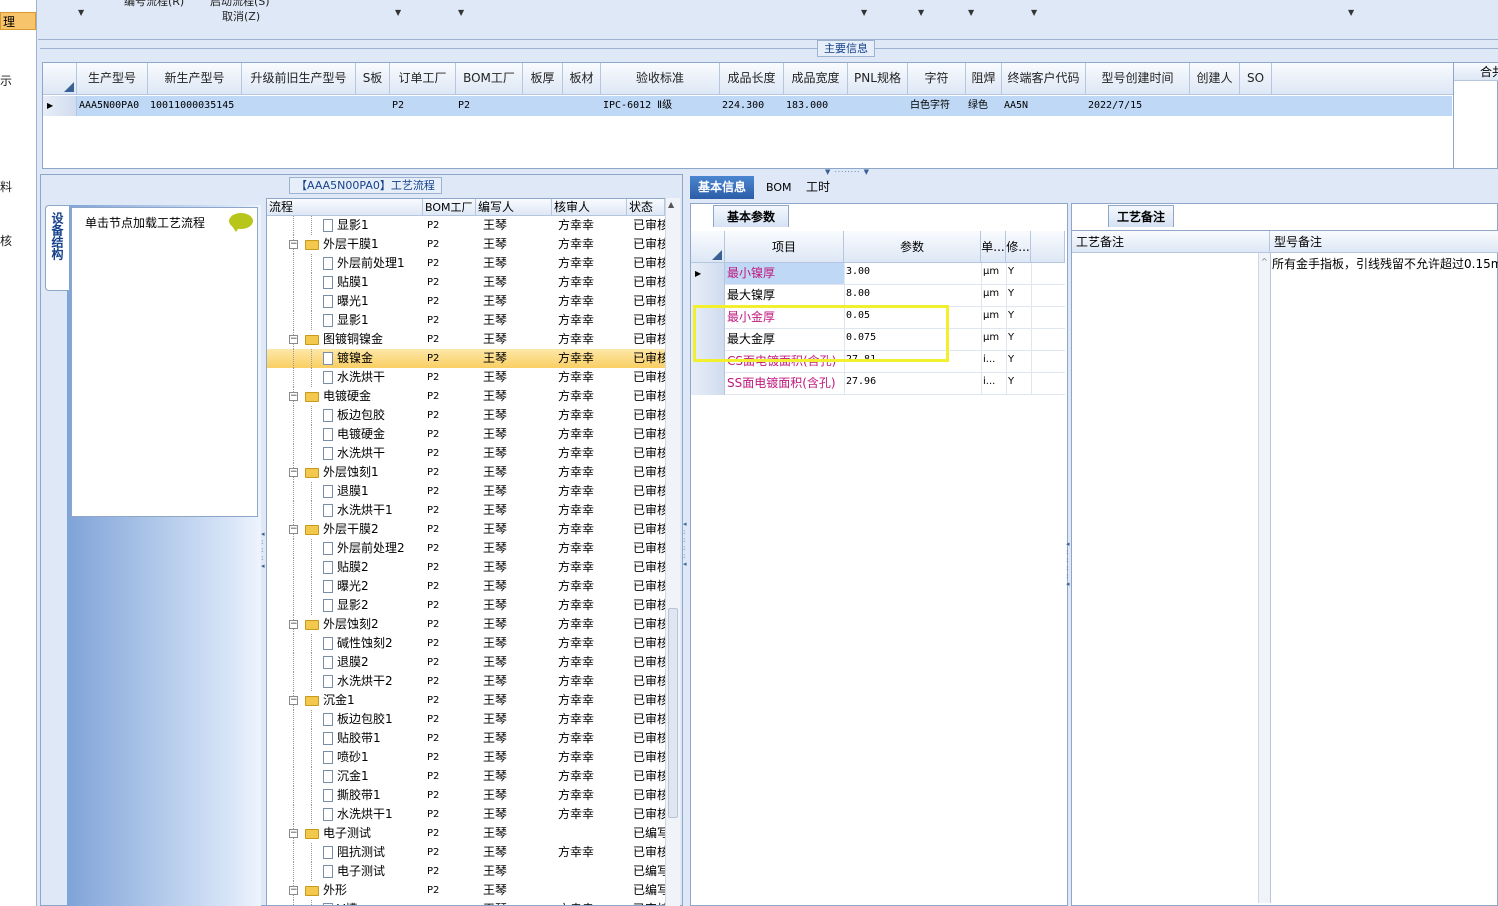 This screenshot has height=906, width=1498. What do you see at coordinates (373, 605) in the screenshot?
I see `tree-node-label: 显影2` at bounding box center [373, 605].